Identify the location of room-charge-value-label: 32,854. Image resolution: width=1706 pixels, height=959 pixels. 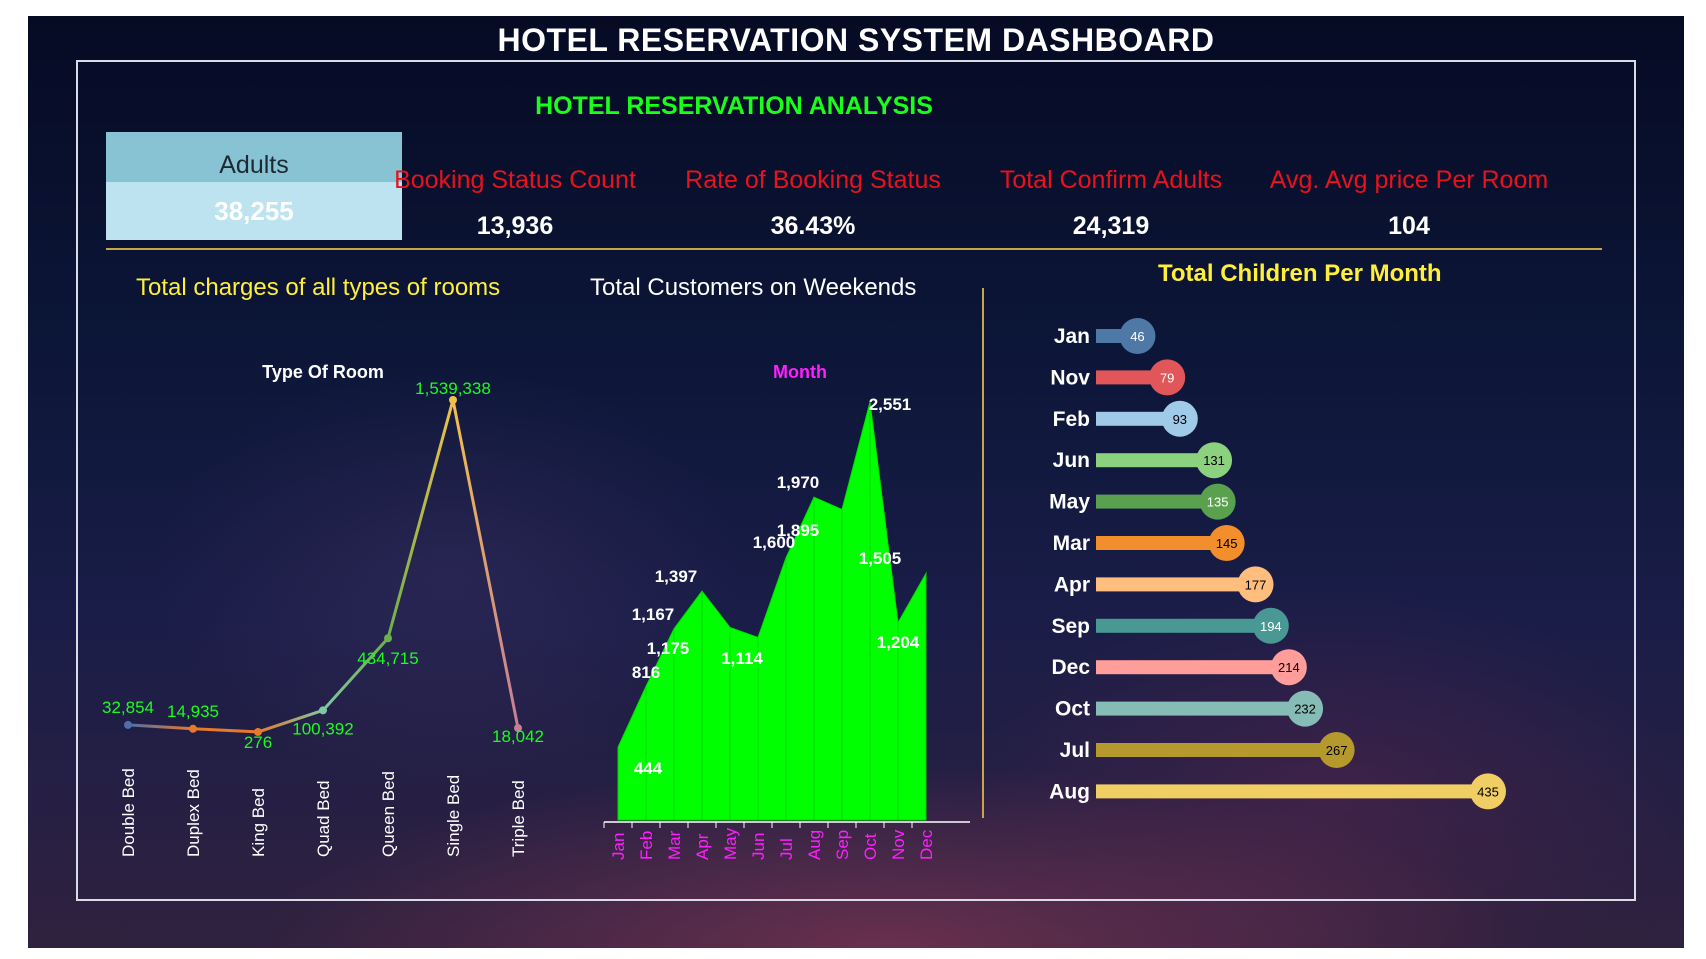
(128, 707).